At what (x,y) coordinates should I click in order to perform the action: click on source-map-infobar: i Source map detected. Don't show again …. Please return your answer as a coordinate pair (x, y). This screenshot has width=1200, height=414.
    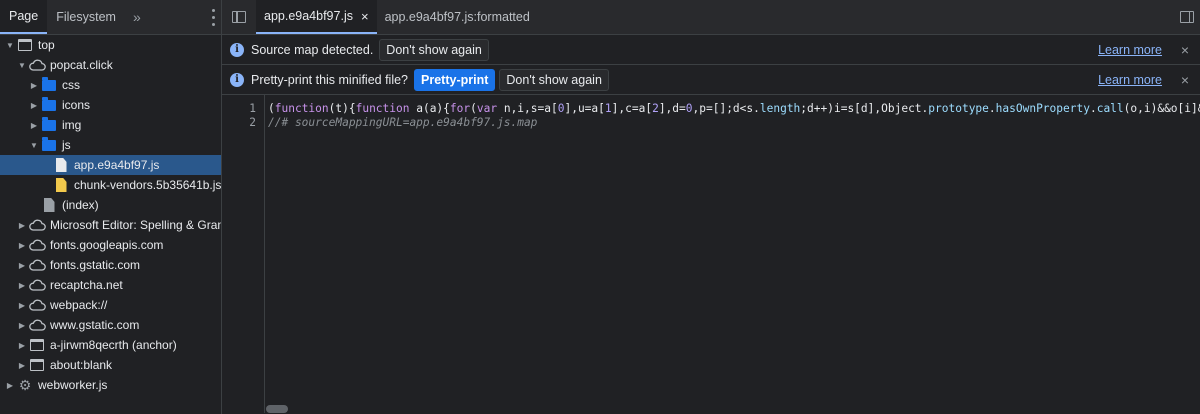
    Looking at the image, I should click on (711, 50).